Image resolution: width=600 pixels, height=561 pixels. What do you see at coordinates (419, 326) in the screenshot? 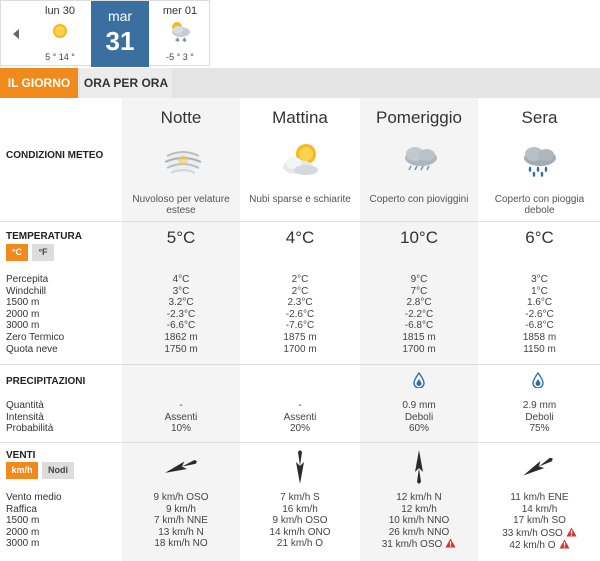
I see `temperature-detail-value: -6.8°C` at bounding box center [419, 326].